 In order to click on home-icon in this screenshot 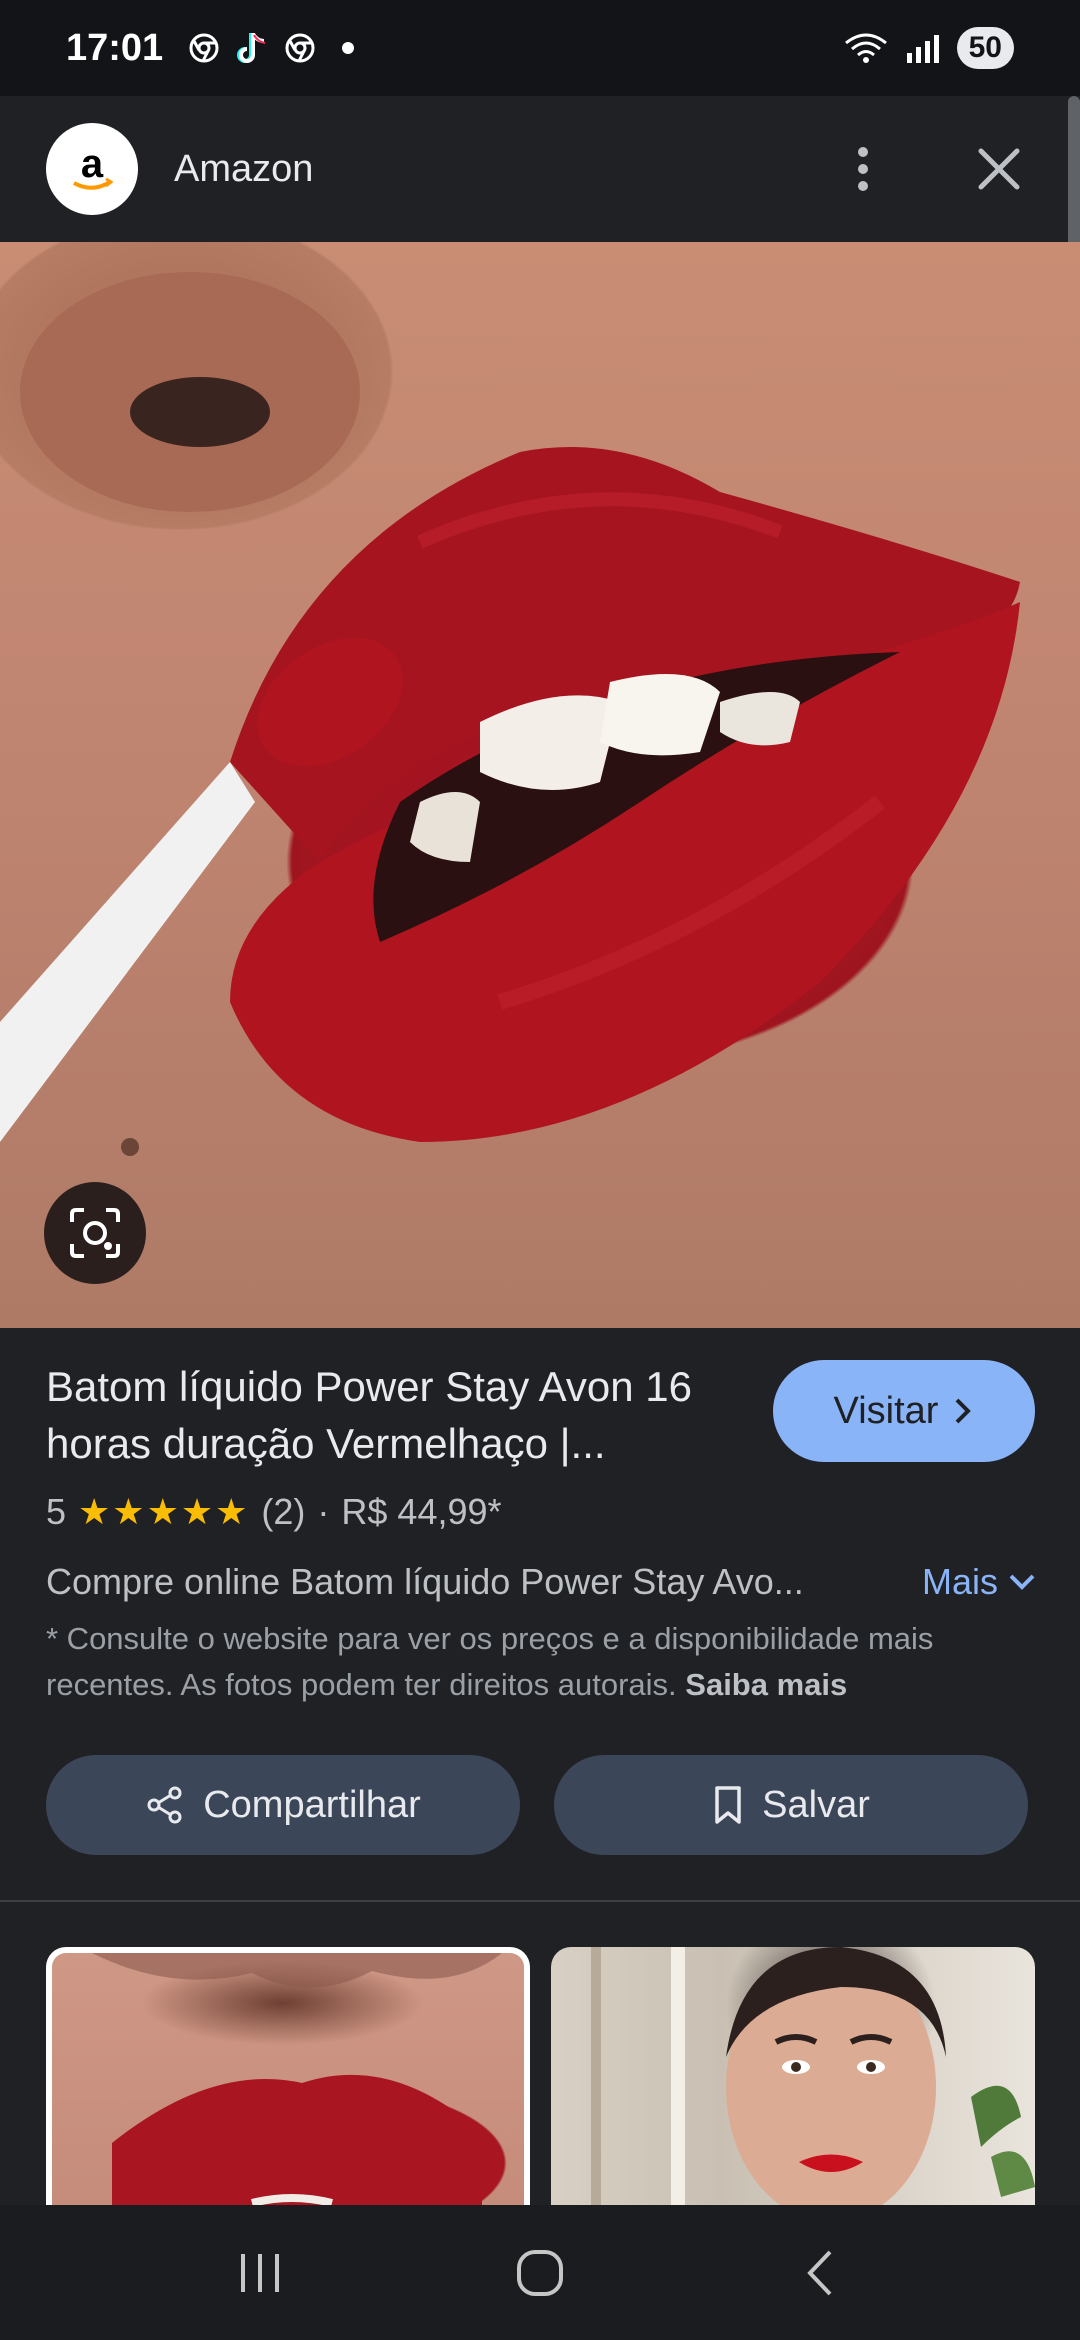, I will do `click(540, 2272)`.